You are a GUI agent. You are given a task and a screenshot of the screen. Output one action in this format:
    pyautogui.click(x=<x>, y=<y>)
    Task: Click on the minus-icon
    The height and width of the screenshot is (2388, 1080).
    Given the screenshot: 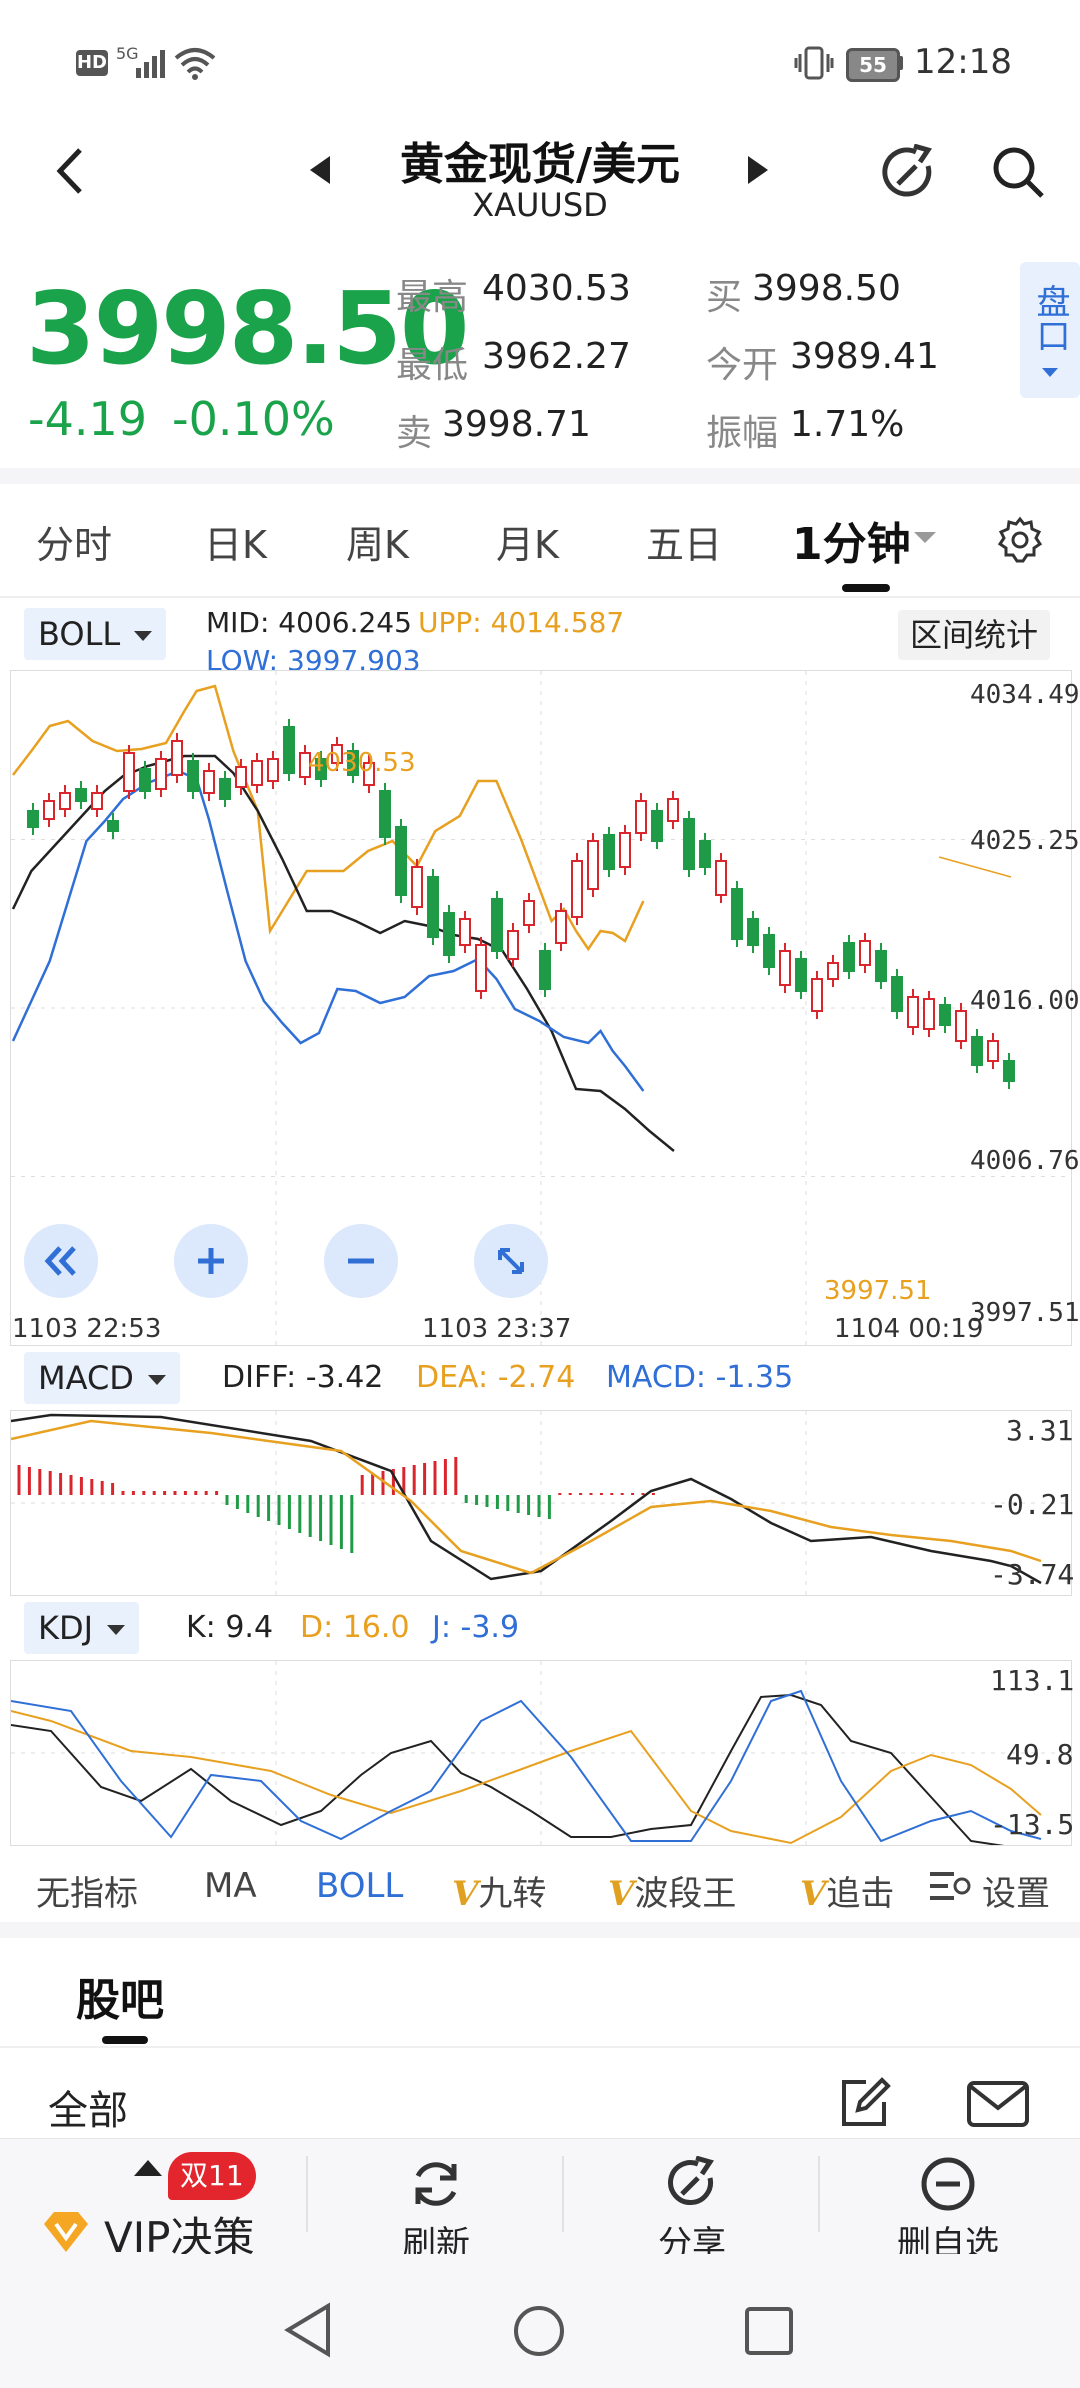 What is the action you would take?
    pyautogui.click(x=361, y=1261)
    